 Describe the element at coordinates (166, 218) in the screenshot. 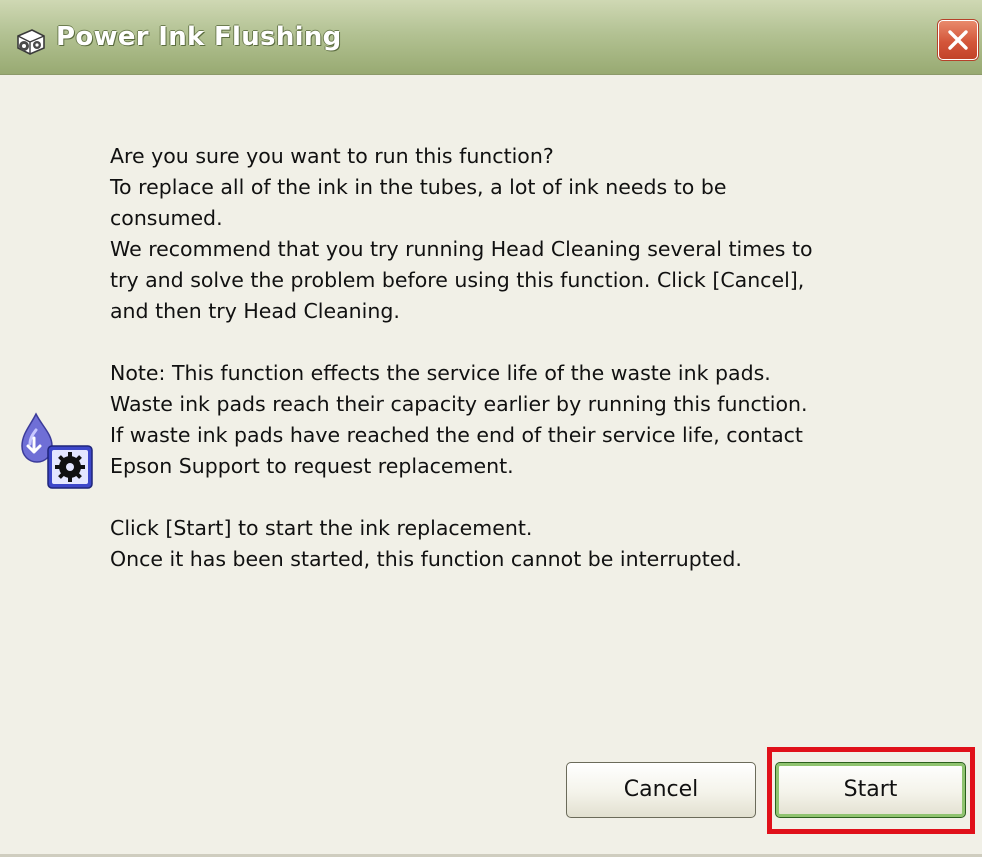

I see `message-line: consumed.` at that location.